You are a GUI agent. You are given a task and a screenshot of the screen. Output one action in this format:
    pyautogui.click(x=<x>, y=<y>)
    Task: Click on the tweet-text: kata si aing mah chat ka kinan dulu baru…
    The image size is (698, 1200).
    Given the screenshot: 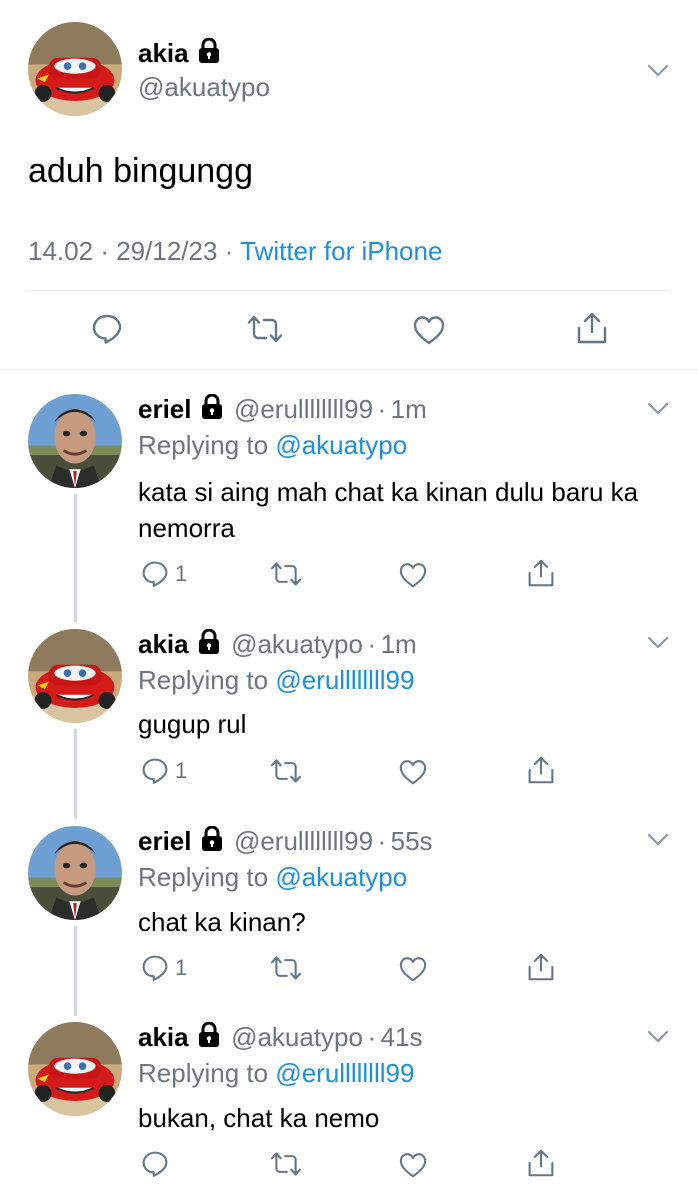 What is the action you would take?
    pyautogui.click(x=388, y=510)
    